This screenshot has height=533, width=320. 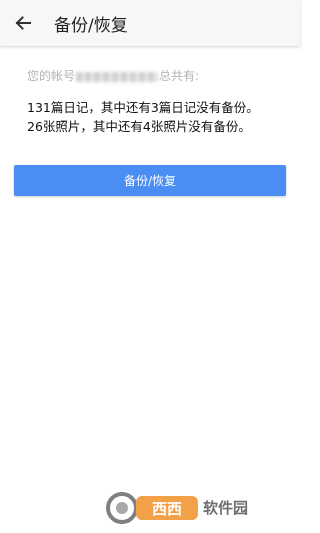 I want to click on account-line: 您的帐号 总共有:, so click(x=157, y=76).